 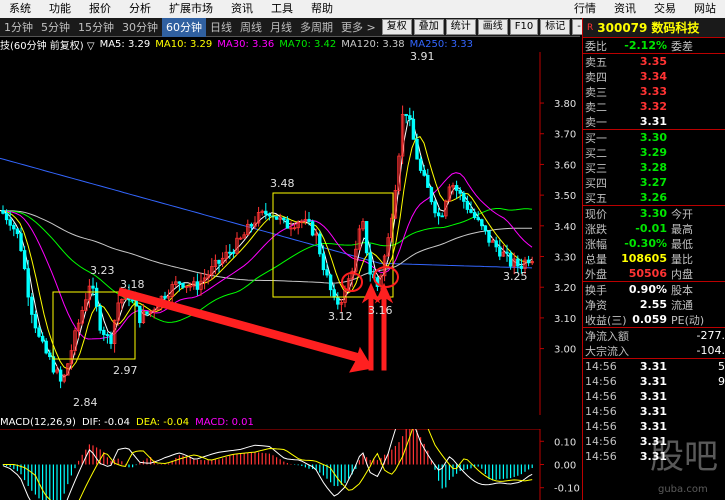 I want to click on menu-right-item-0: 行情, so click(x=585, y=9).